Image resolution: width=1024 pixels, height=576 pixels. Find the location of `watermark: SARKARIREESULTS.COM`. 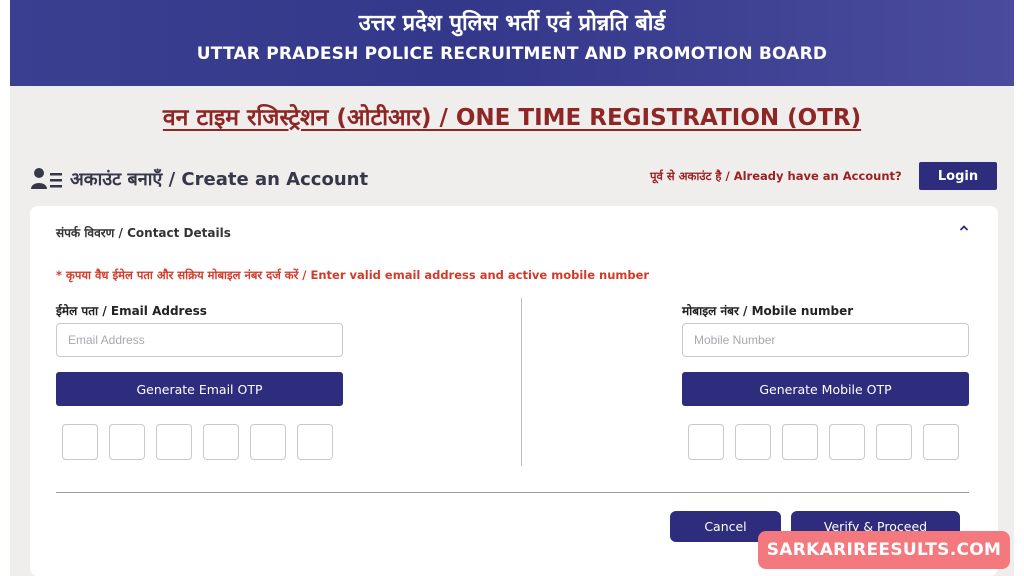

watermark: SARKARIREESULTS.COM is located at coordinates (884, 550).